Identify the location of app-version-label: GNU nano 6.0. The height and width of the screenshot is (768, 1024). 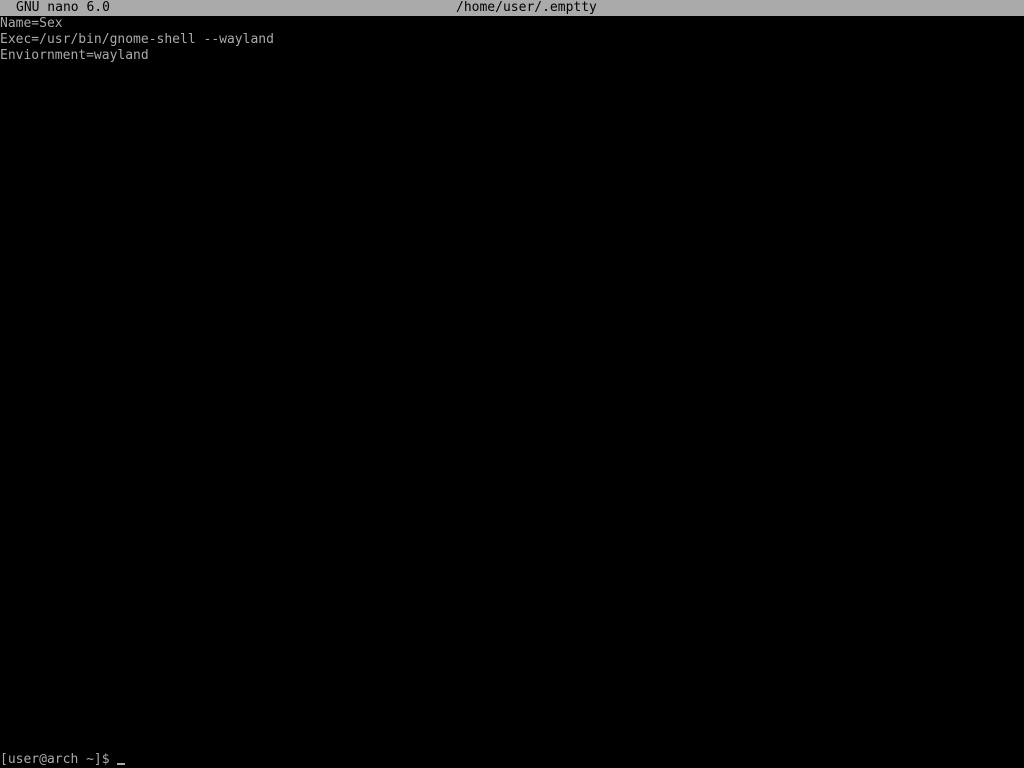
(63, 7).